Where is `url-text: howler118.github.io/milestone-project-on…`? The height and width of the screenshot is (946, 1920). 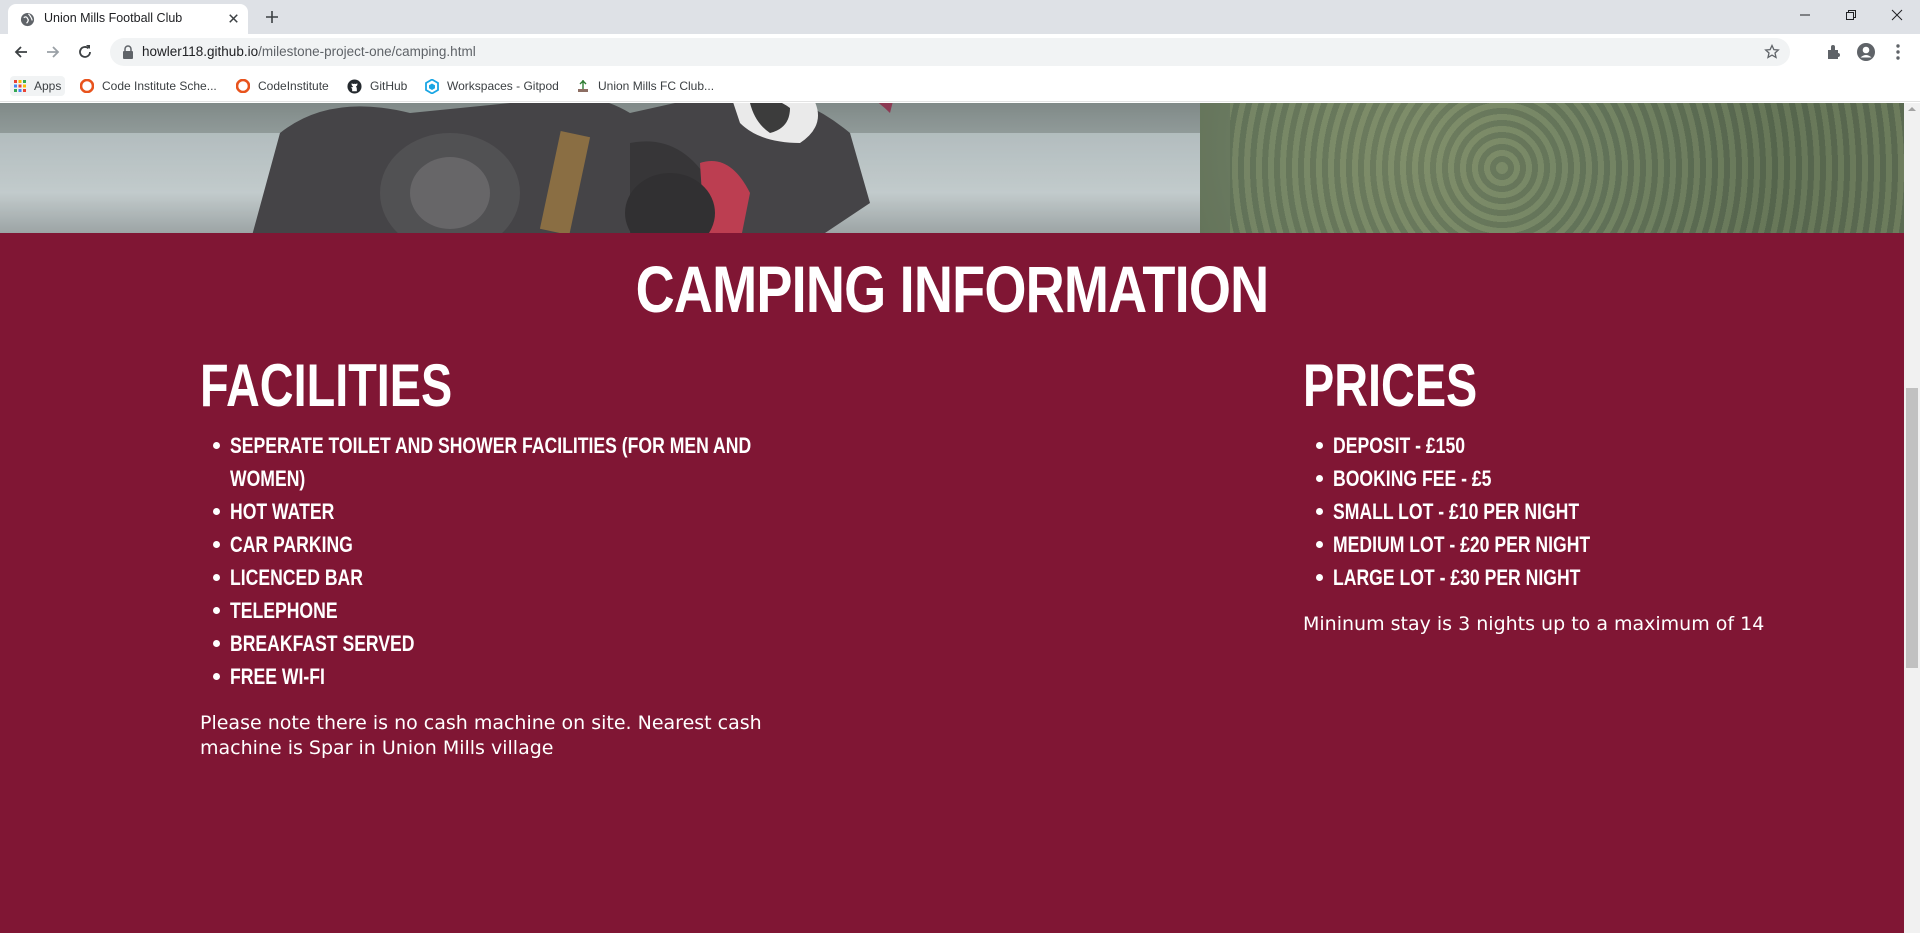 url-text: howler118.github.io/milestone-project-on… is located at coordinates (309, 51).